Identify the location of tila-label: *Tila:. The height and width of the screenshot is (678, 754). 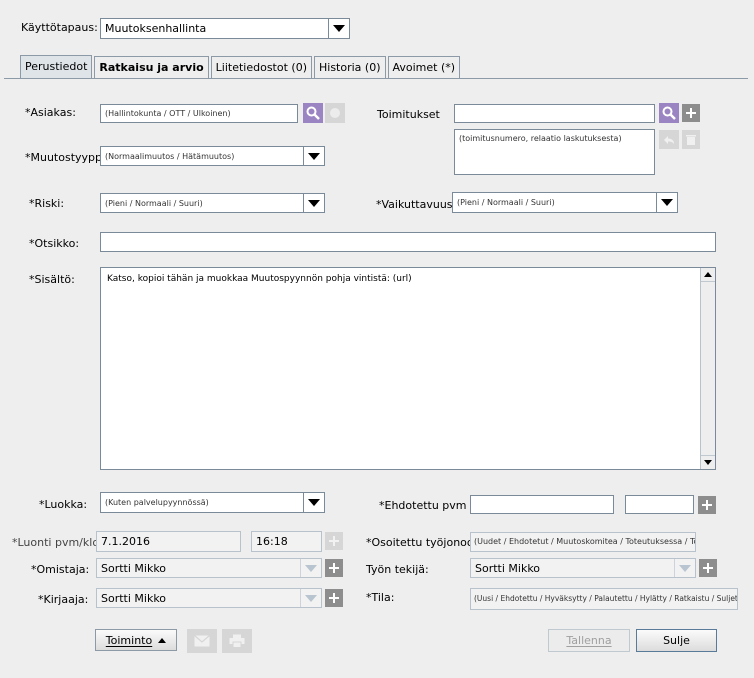
(380, 597).